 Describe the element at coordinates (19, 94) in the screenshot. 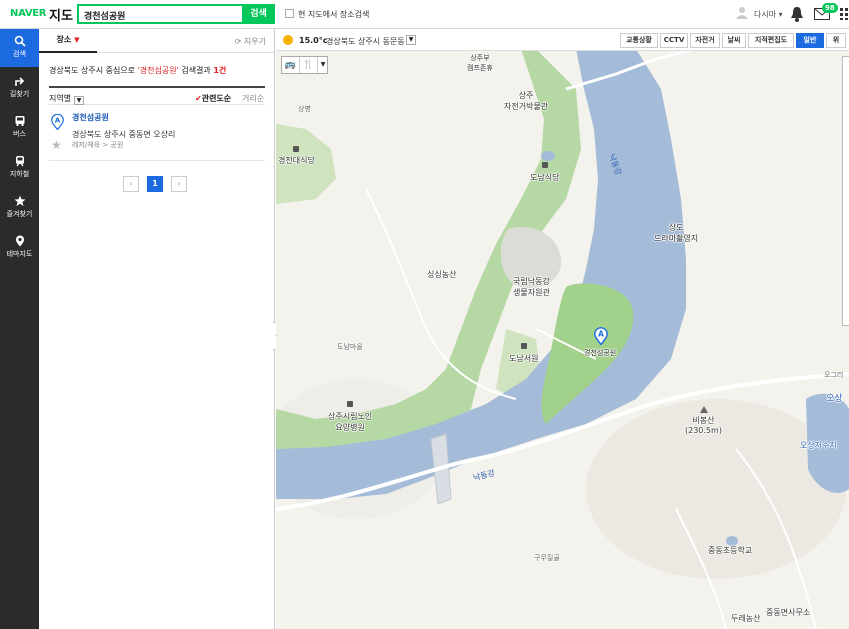

I see `nav-directions-label: 길찾기` at that location.